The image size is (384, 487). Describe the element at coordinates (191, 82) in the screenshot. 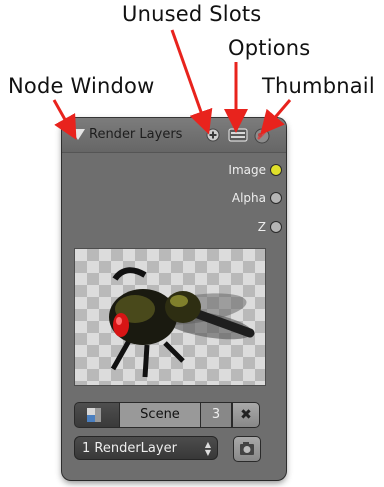

I see `arrow-unused-slots` at that location.